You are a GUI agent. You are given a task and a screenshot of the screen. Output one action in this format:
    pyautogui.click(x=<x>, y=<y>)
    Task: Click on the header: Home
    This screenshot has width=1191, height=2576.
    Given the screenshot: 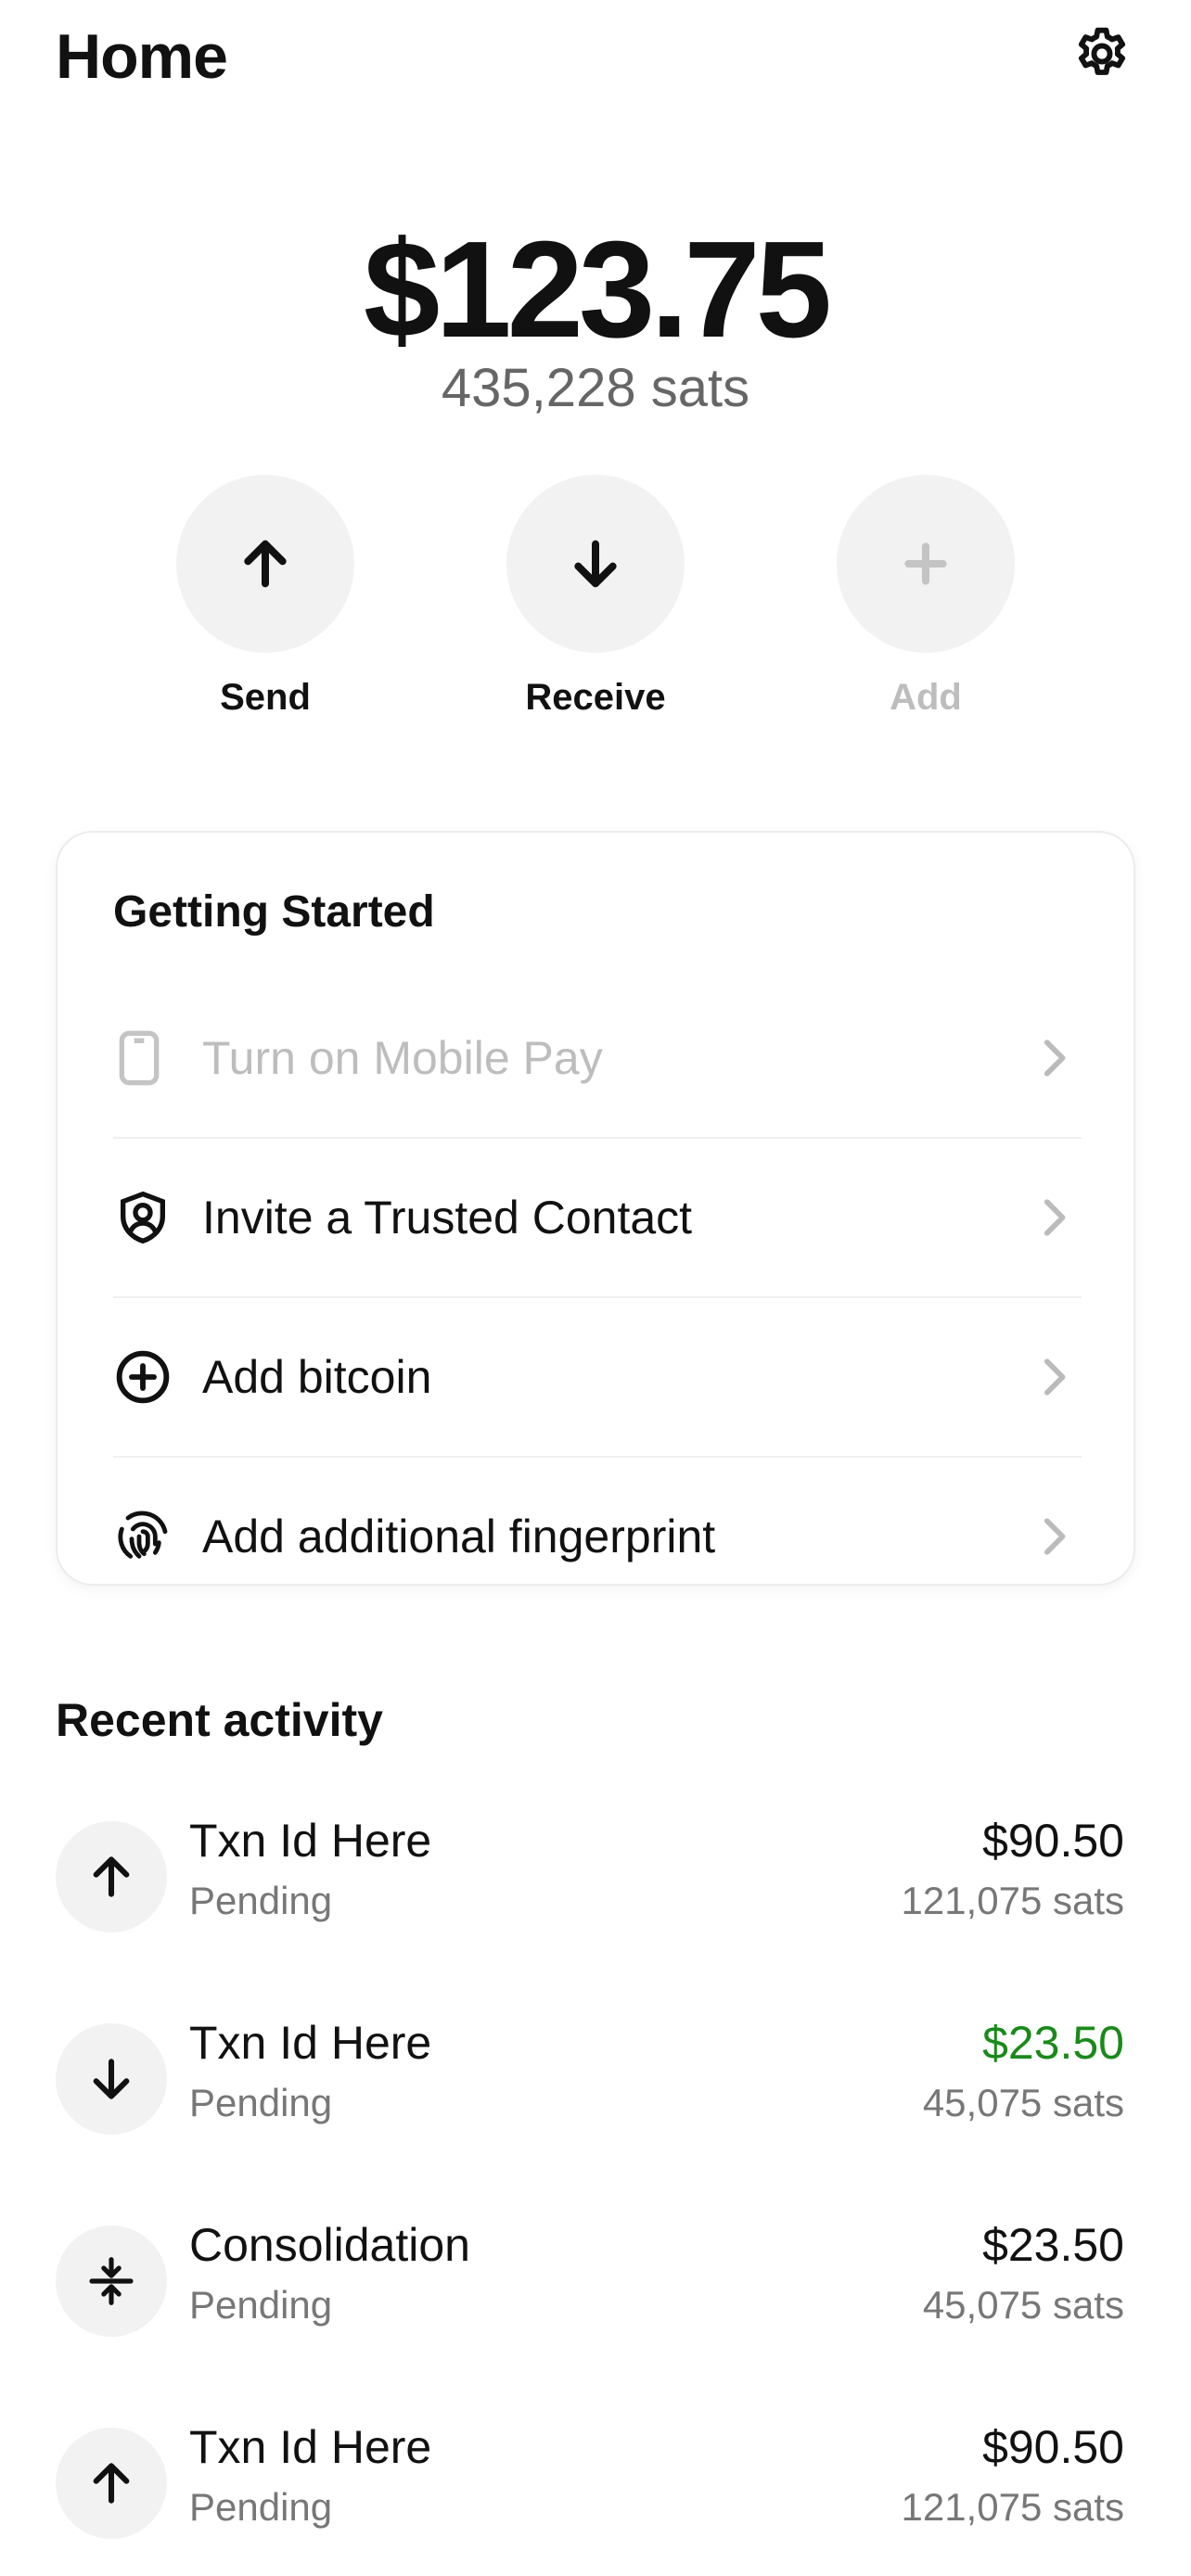 What is the action you would take?
    pyautogui.click(x=595, y=65)
    